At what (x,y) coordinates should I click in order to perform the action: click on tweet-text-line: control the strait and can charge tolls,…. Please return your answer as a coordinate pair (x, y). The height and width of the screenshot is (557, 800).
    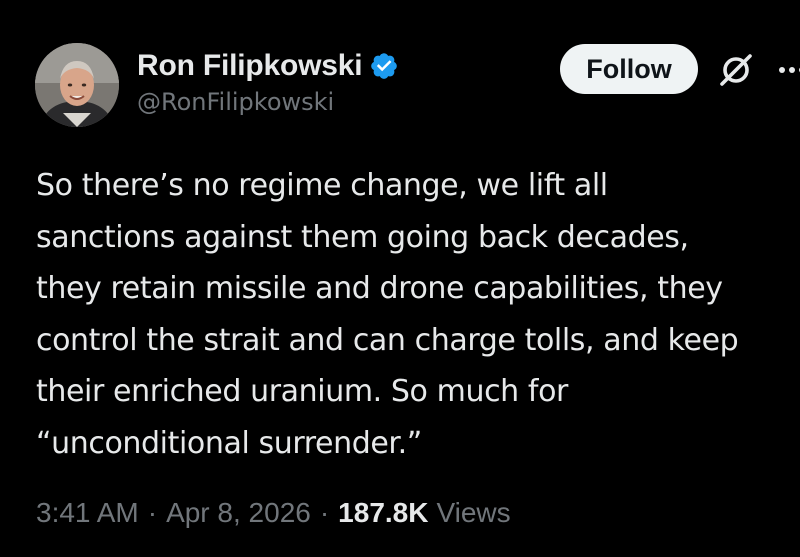
    Looking at the image, I should click on (387, 340).